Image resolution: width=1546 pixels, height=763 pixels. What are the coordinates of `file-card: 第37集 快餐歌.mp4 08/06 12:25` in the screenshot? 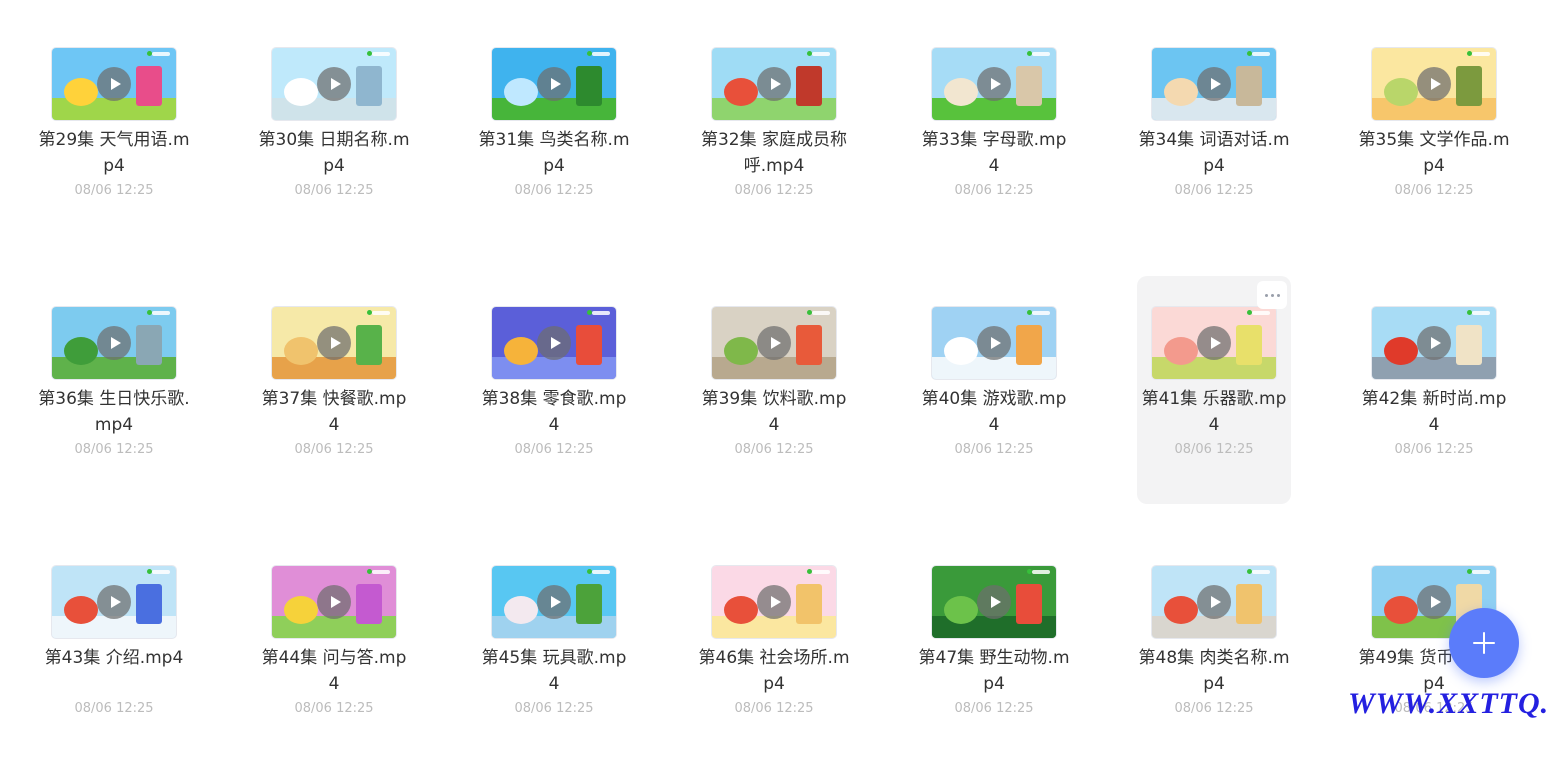 It's located at (334, 390).